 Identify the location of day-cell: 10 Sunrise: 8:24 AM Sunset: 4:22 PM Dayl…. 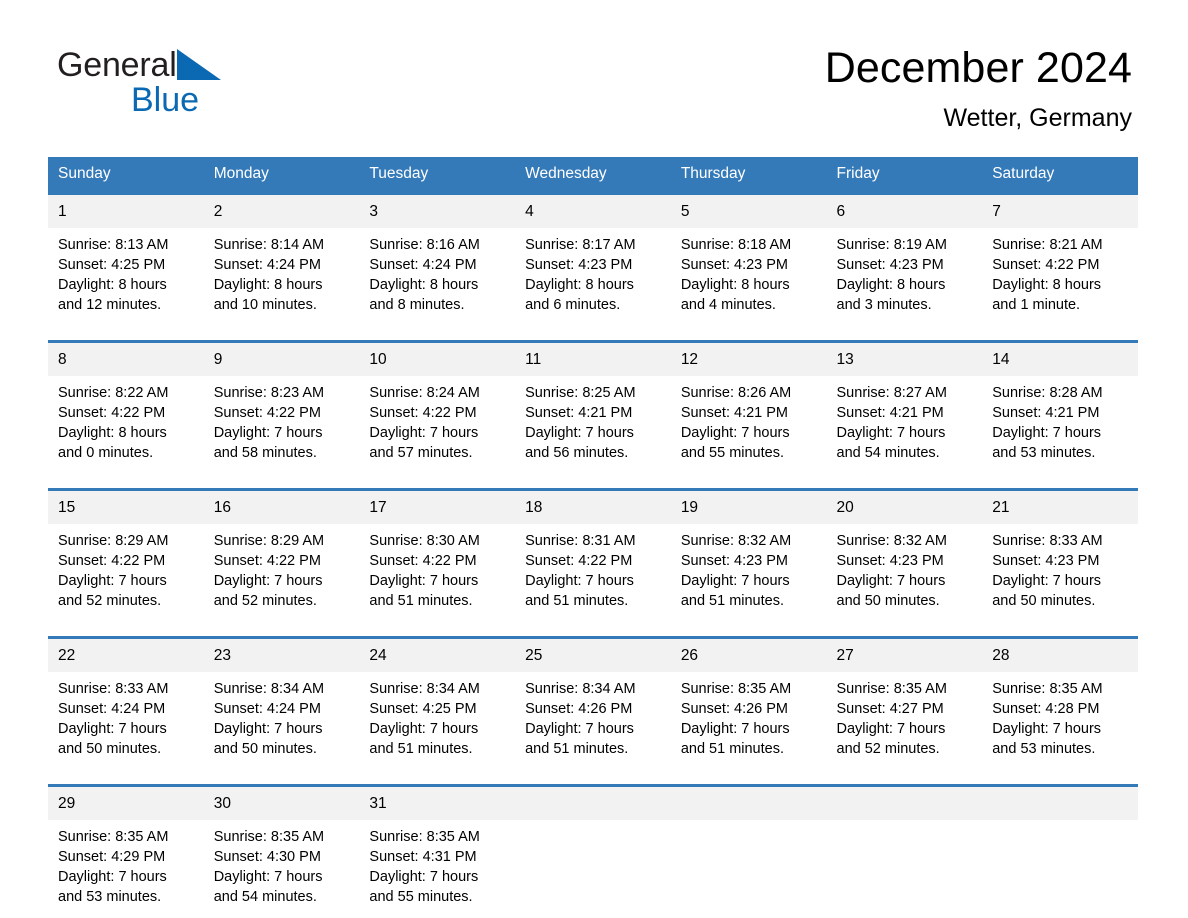
(437, 404).